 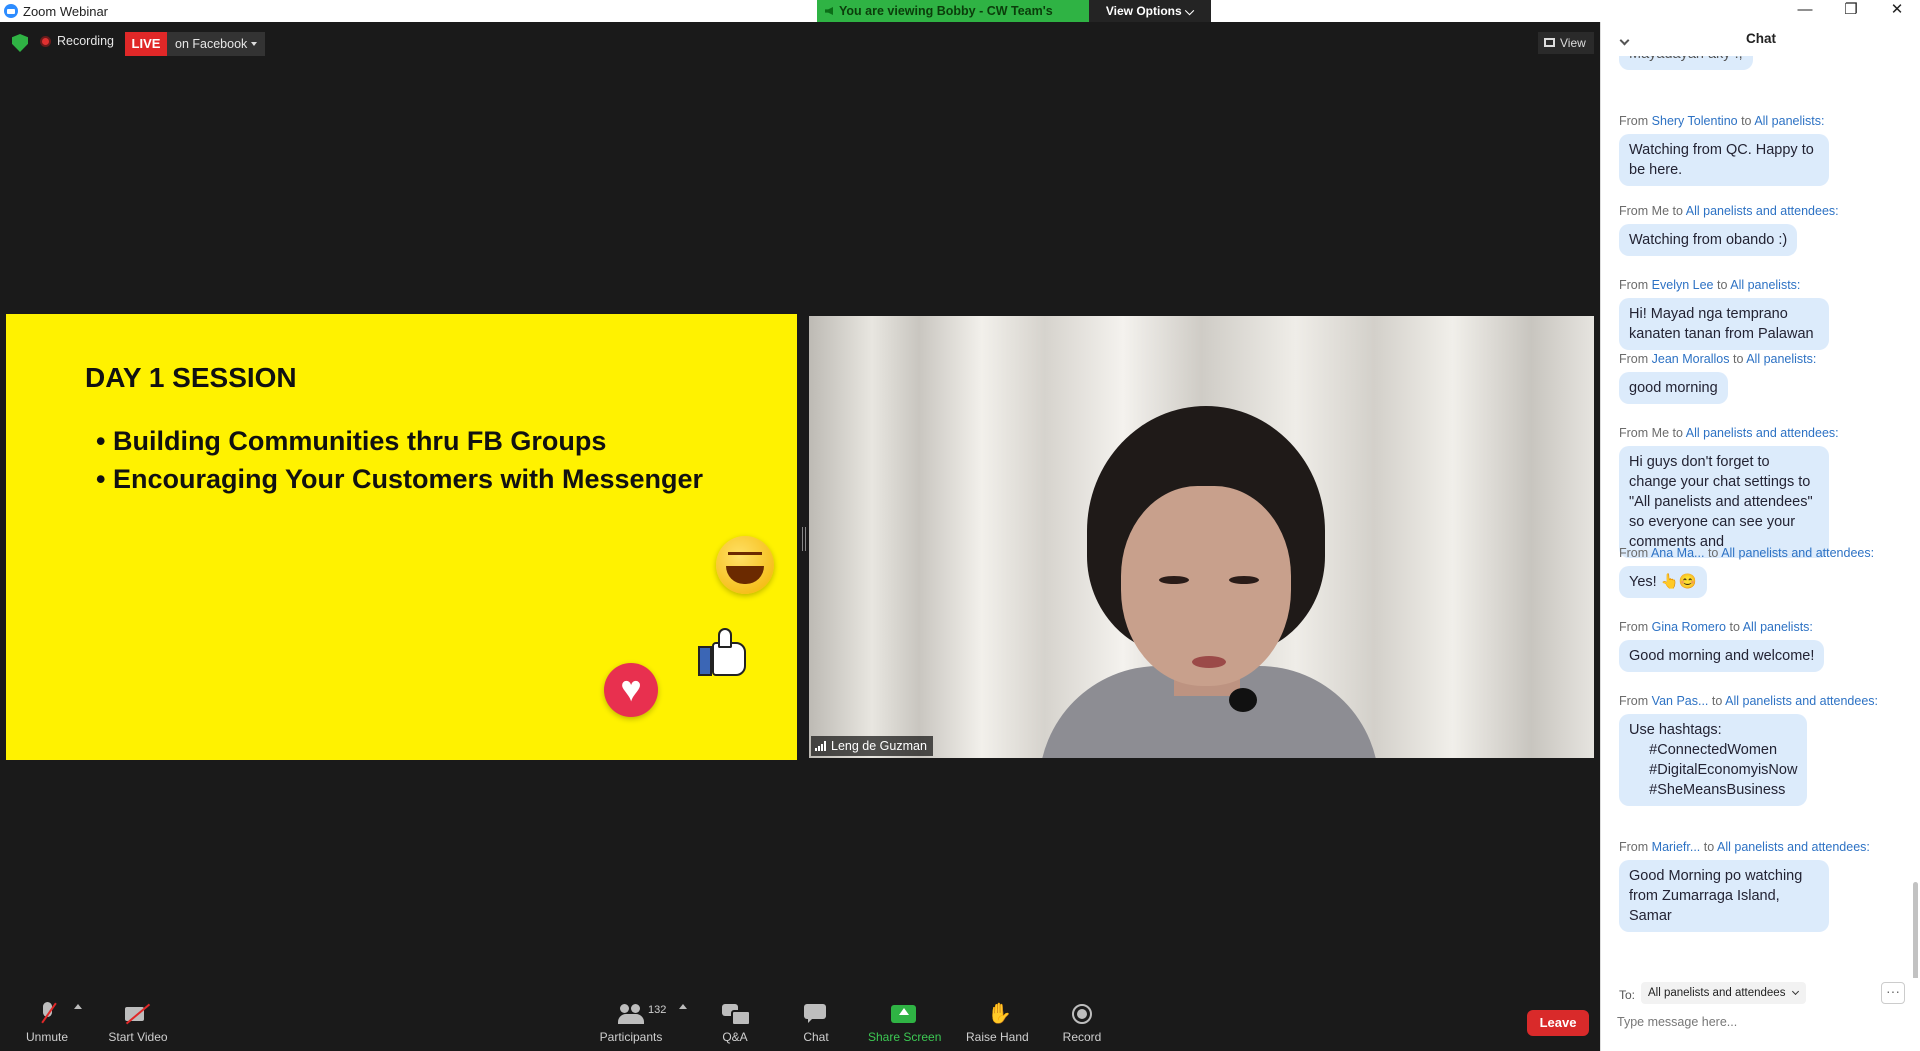 What do you see at coordinates (1558, 1023) in the screenshot?
I see `leave-button: Leave` at bounding box center [1558, 1023].